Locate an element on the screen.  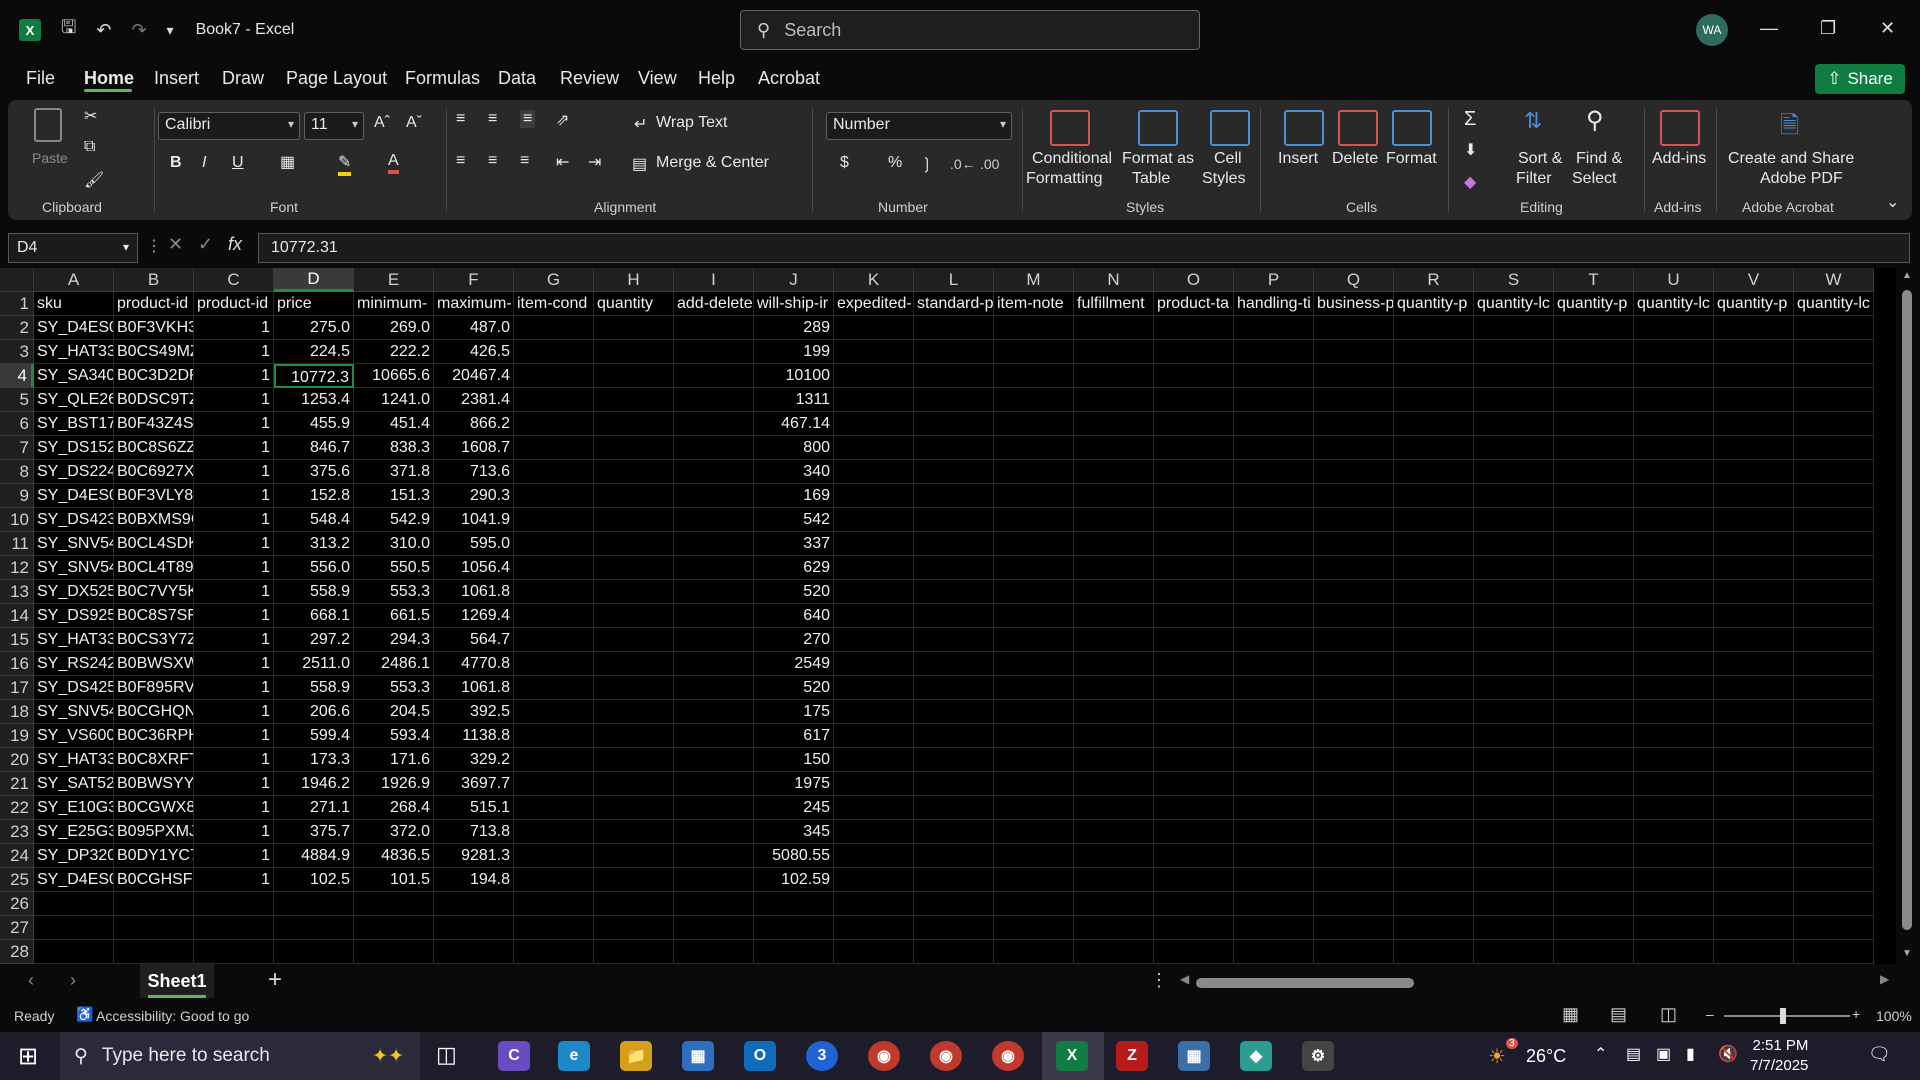
cell-b23: B095PXMJ is located at coordinates (154, 832).